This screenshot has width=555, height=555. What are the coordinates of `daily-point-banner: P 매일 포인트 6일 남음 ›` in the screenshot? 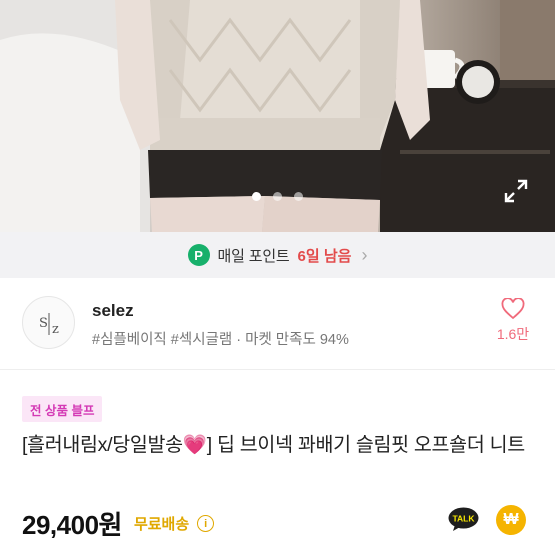 It's located at (277, 255).